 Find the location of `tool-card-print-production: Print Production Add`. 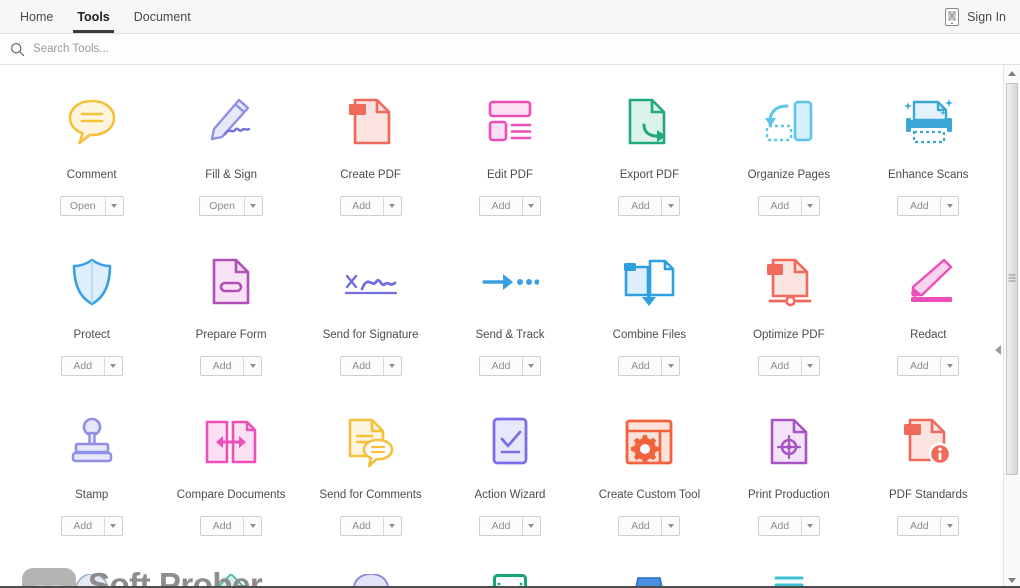

tool-card-print-production: Print Production Add is located at coordinates (788, 483).